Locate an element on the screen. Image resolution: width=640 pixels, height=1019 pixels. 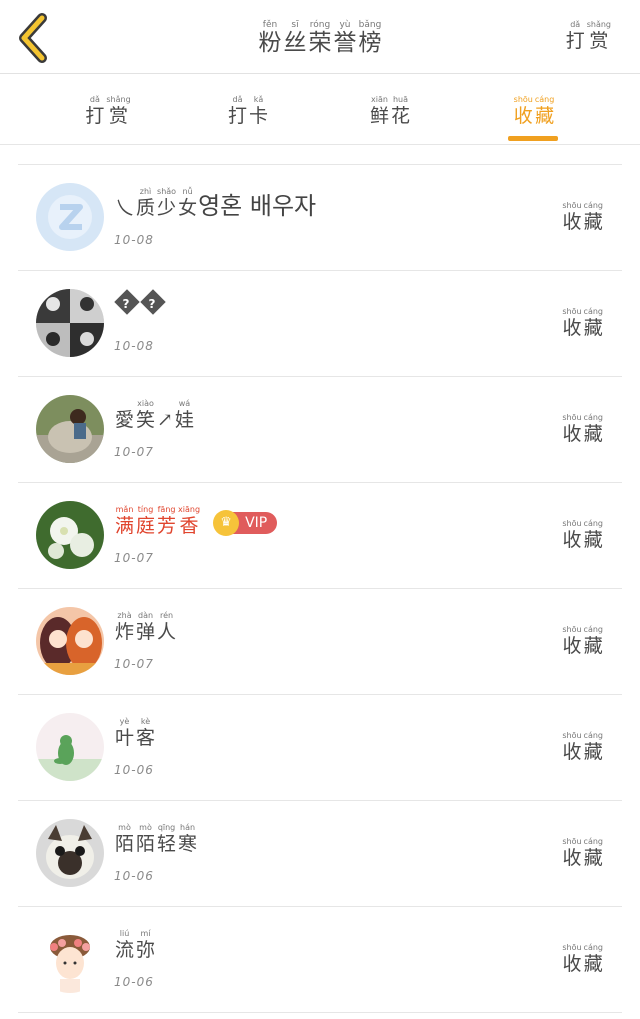
ruby-char: dàn 弹 is located at coordinates (145, 627).